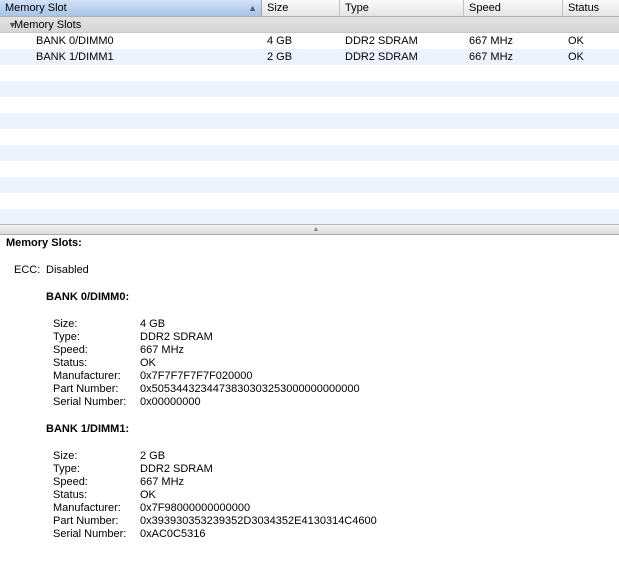  Describe the element at coordinates (316, 229) in the screenshot. I see `splitter-grip-icon: ▲` at that location.